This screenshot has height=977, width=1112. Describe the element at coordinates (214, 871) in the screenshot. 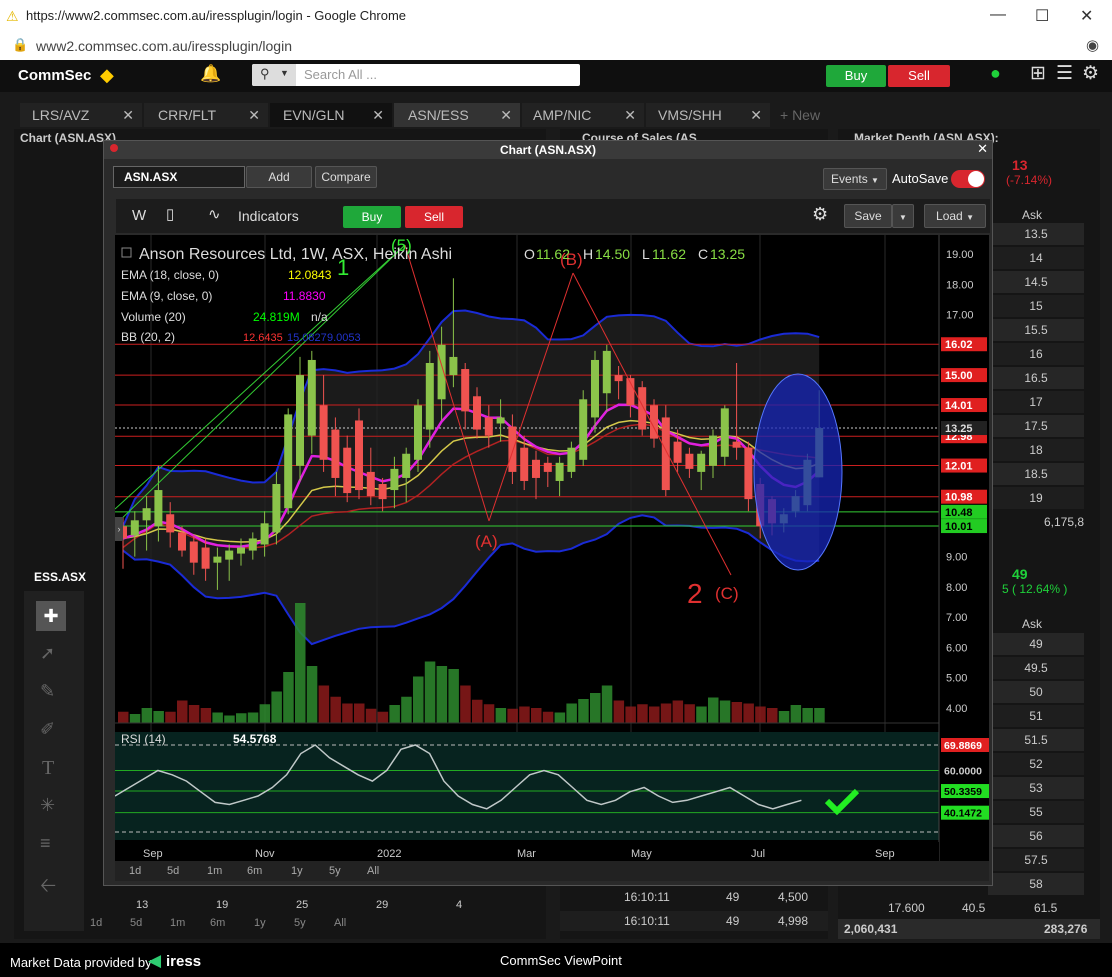

I see `period-1m: 1m` at that location.